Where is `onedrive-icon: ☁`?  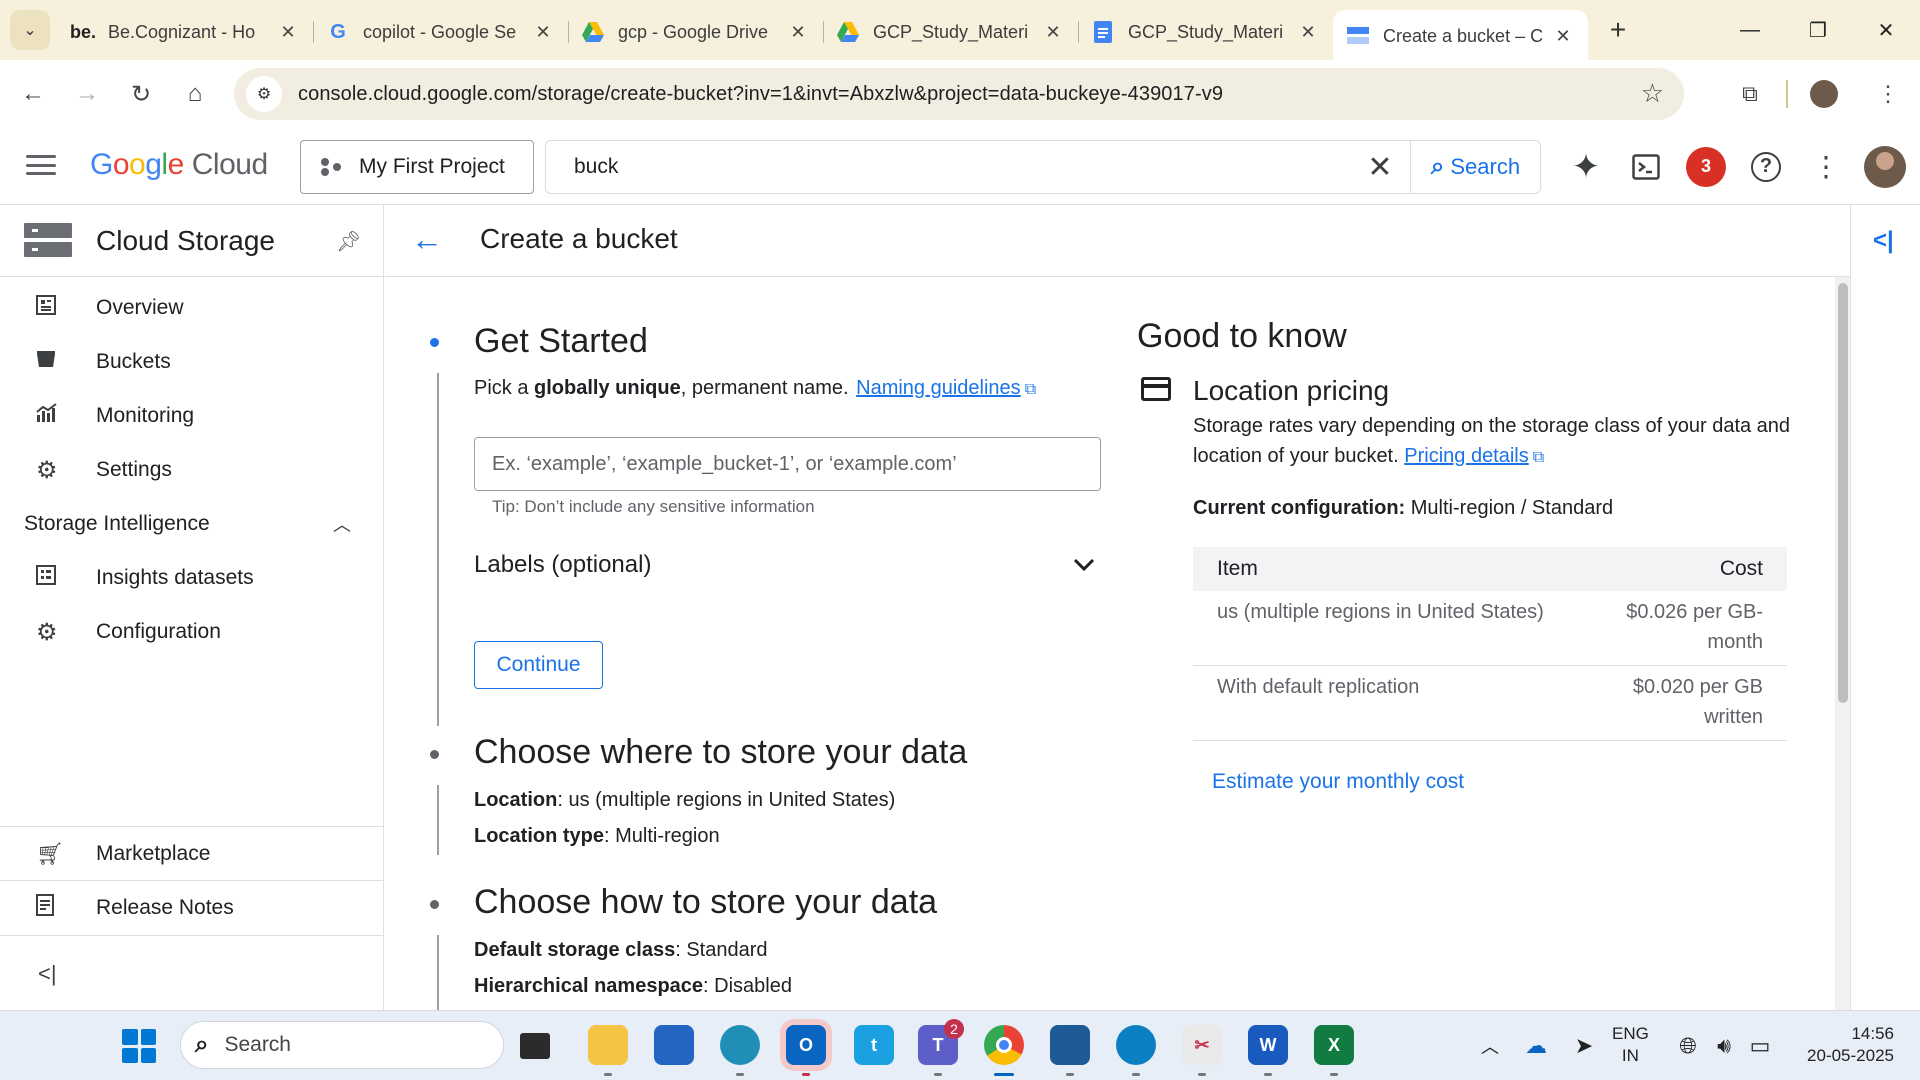
onedrive-icon: ☁ is located at coordinates (1536, 1046).